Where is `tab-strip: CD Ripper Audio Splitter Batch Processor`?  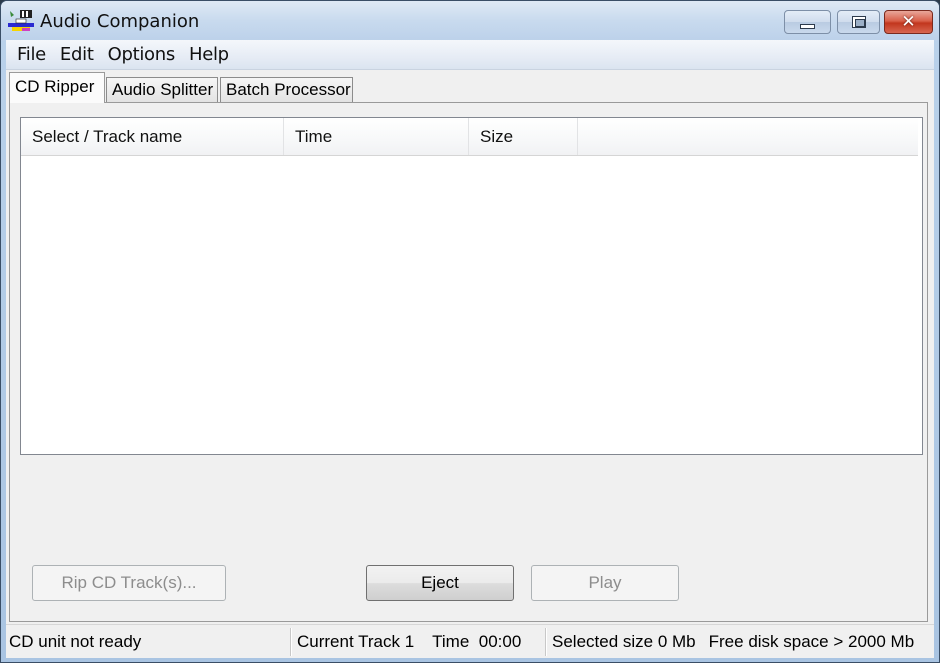
tab-strip: CD Ripper Audio Splitter Batch Processor is located at coordinates (470, 87).